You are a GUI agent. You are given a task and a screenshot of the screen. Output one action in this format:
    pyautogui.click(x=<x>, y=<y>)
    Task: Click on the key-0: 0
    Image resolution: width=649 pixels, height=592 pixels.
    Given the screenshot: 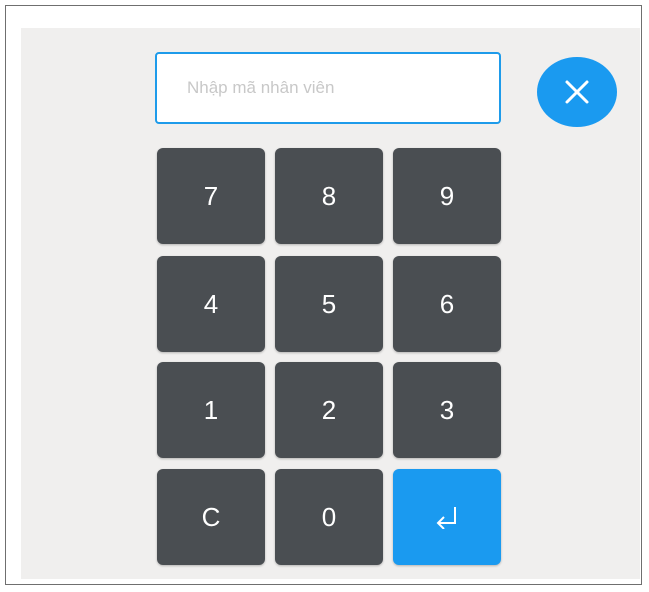 What is the action you would take?
    pyautogui.click(x=329, y=517)
    